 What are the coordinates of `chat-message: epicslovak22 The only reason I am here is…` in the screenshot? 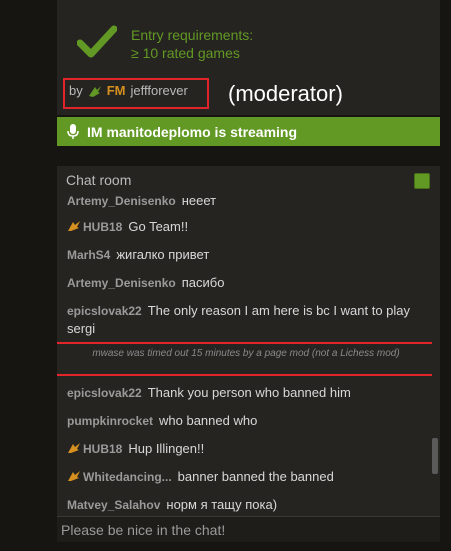 It's located at (249, 319).